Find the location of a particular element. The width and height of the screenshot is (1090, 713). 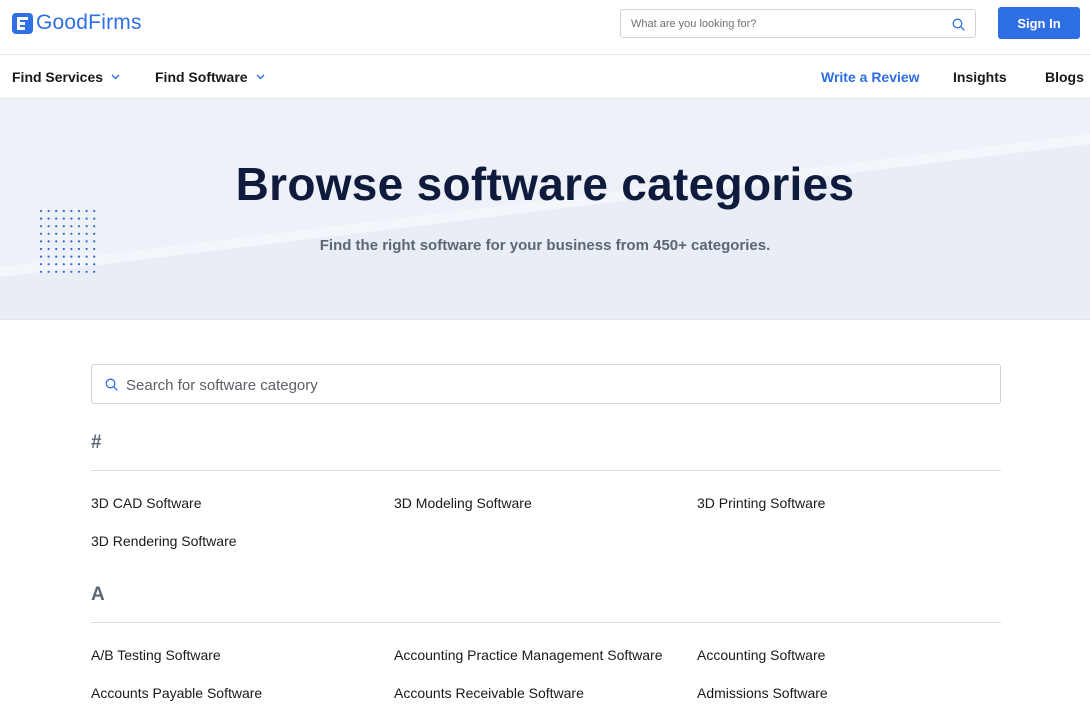

category-link: Accounts Payable Software is located at coordinates (176, 693).